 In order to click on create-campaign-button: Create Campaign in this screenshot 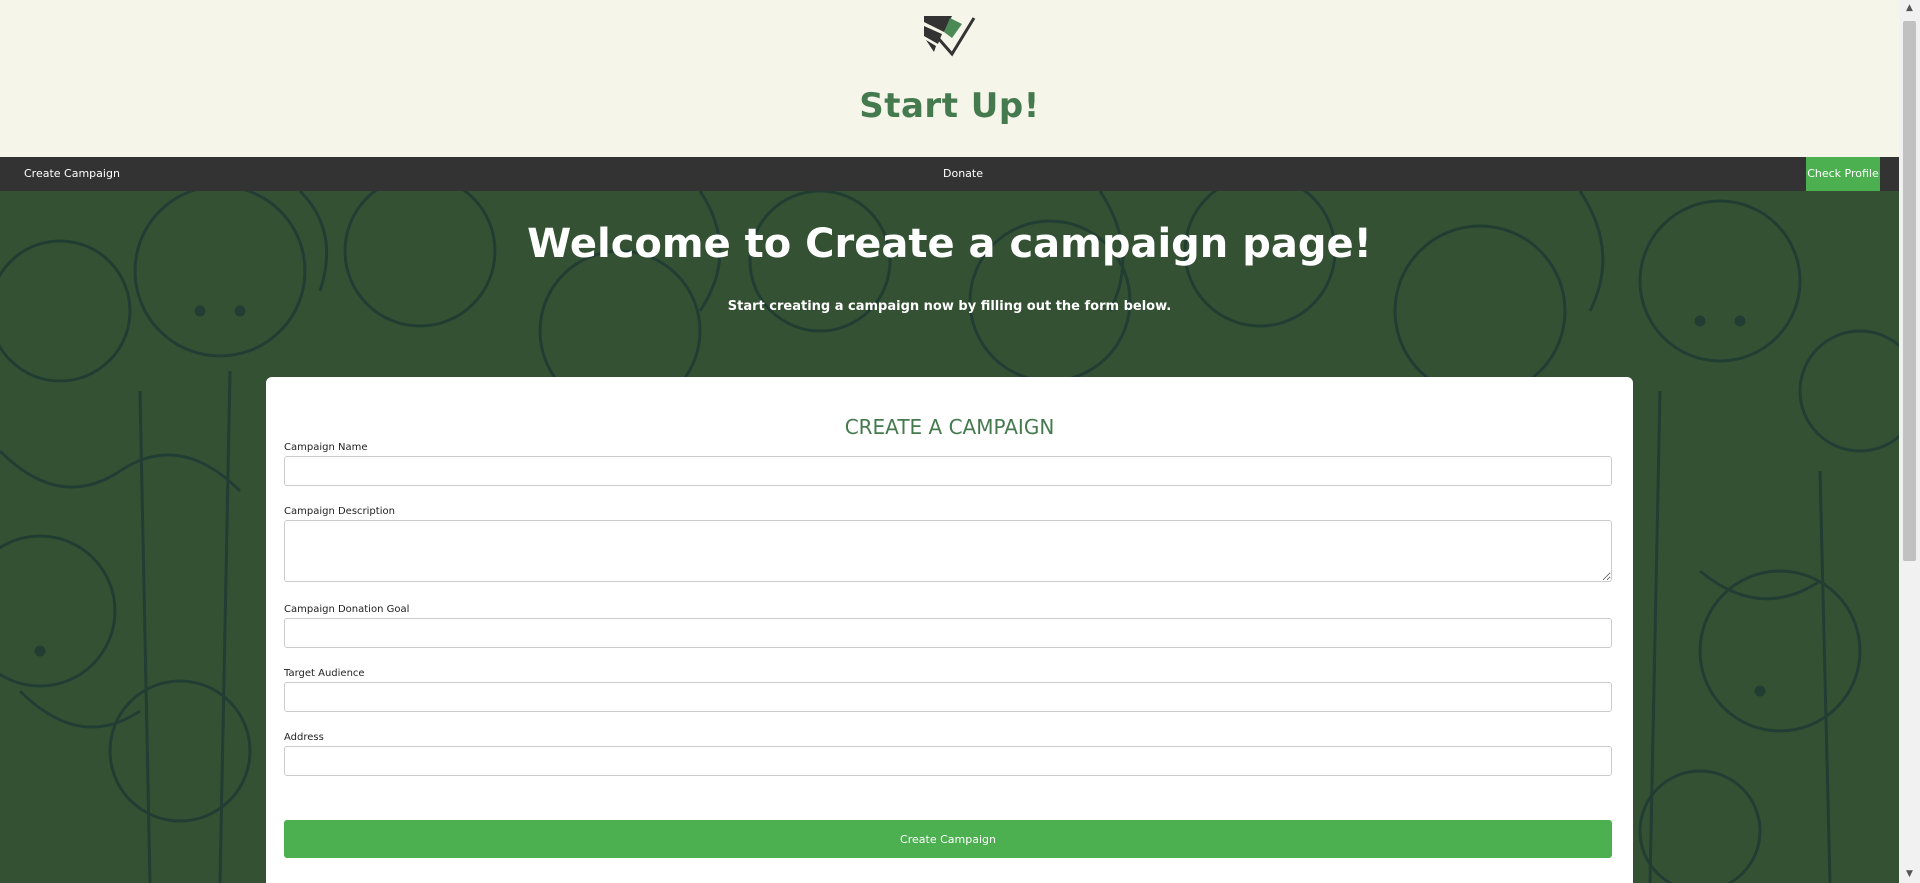, I will do `click(948, 839)`.